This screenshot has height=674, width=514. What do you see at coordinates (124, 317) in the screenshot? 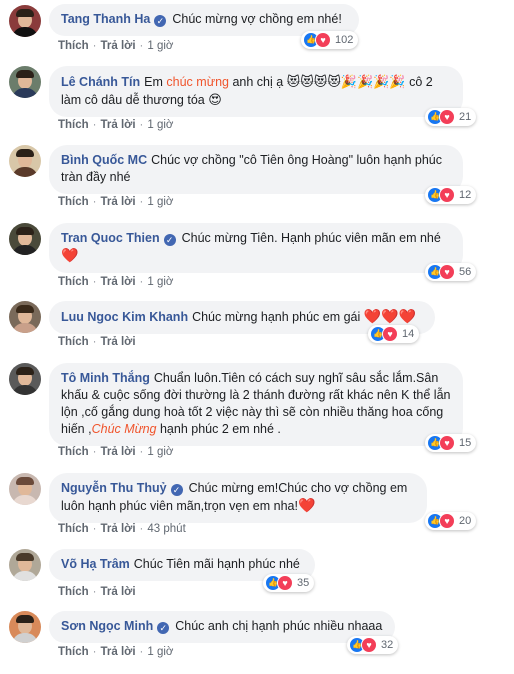
I see `commenter-name: Luu Ngoc Kim Khanh` at bounding box center [124, 317].